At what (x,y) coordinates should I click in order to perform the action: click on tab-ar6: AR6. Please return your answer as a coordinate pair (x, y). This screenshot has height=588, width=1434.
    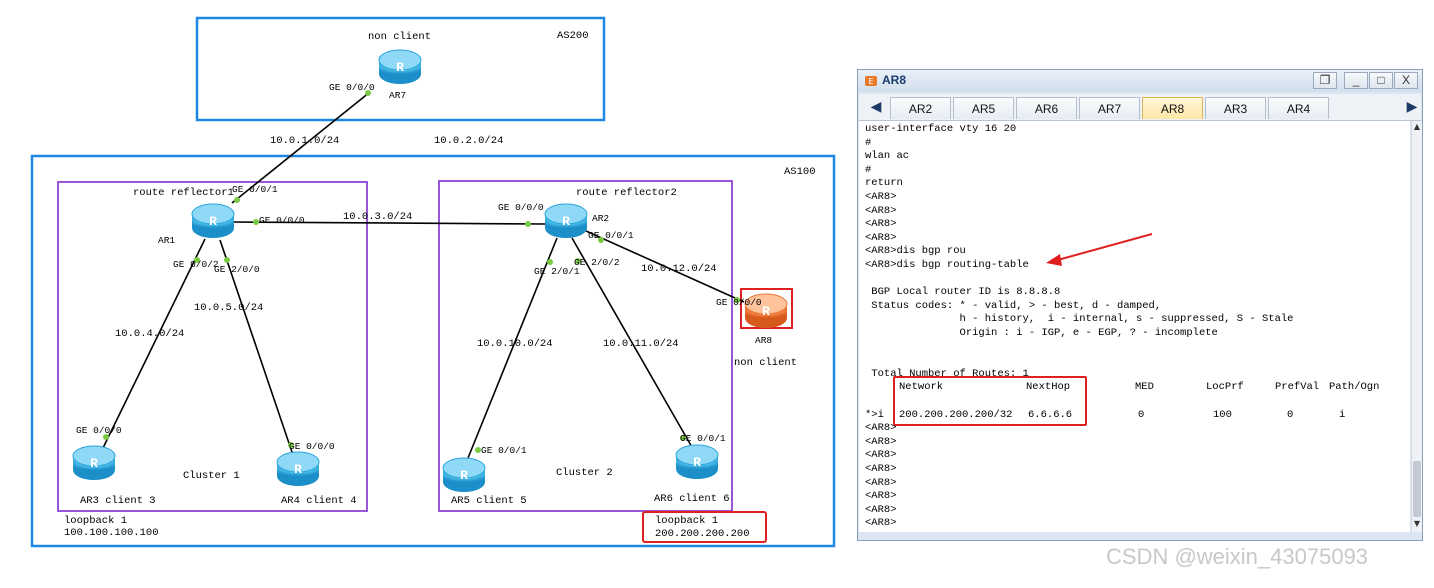
    Looking at the image, I should click on (1046, 108).